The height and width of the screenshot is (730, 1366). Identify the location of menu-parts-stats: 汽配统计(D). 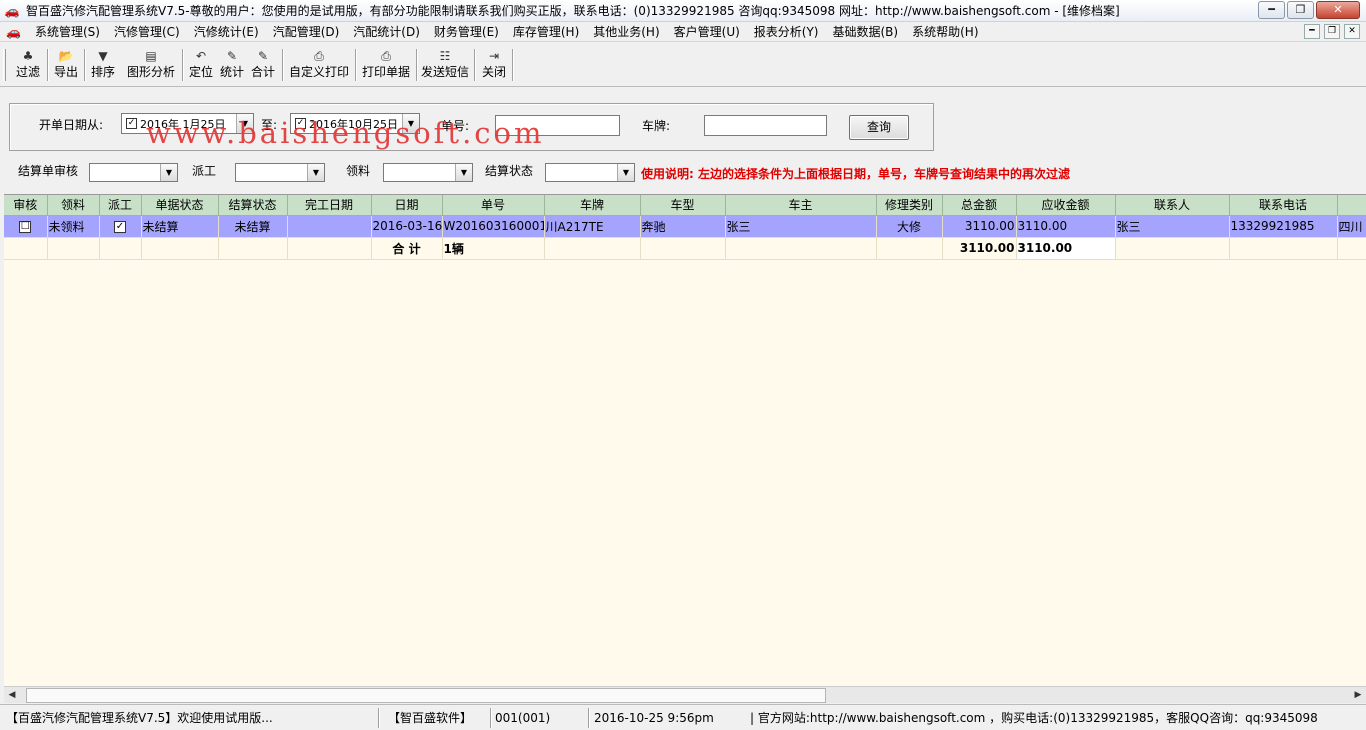
(386, 32).